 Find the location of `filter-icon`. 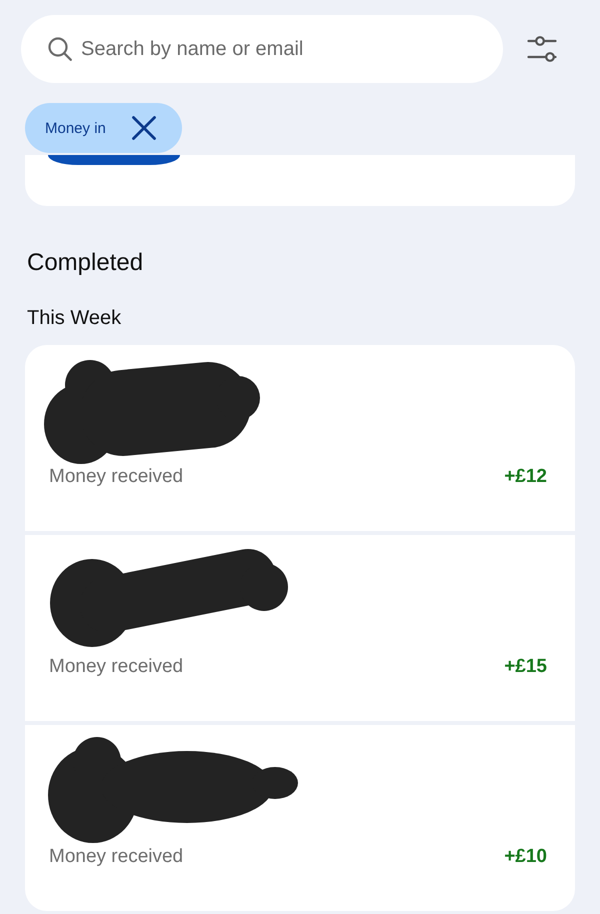

filter-icon is located at coordinates (542, 49).